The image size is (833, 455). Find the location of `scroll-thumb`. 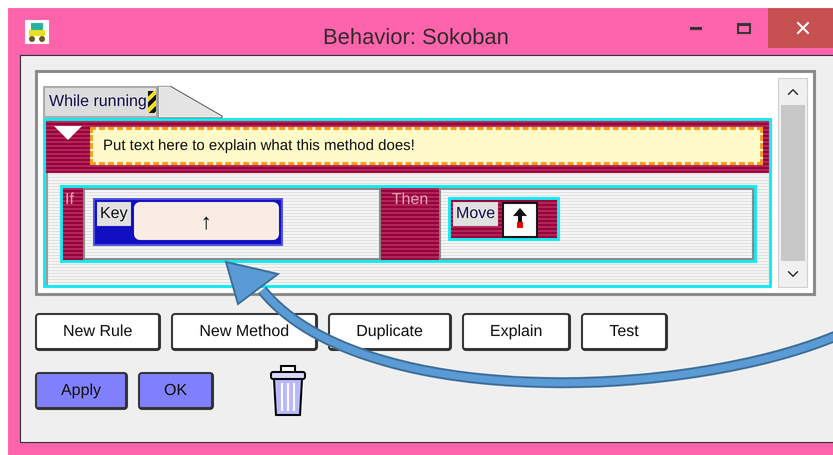

scroll-thumb is located at coordinates (793, 183).